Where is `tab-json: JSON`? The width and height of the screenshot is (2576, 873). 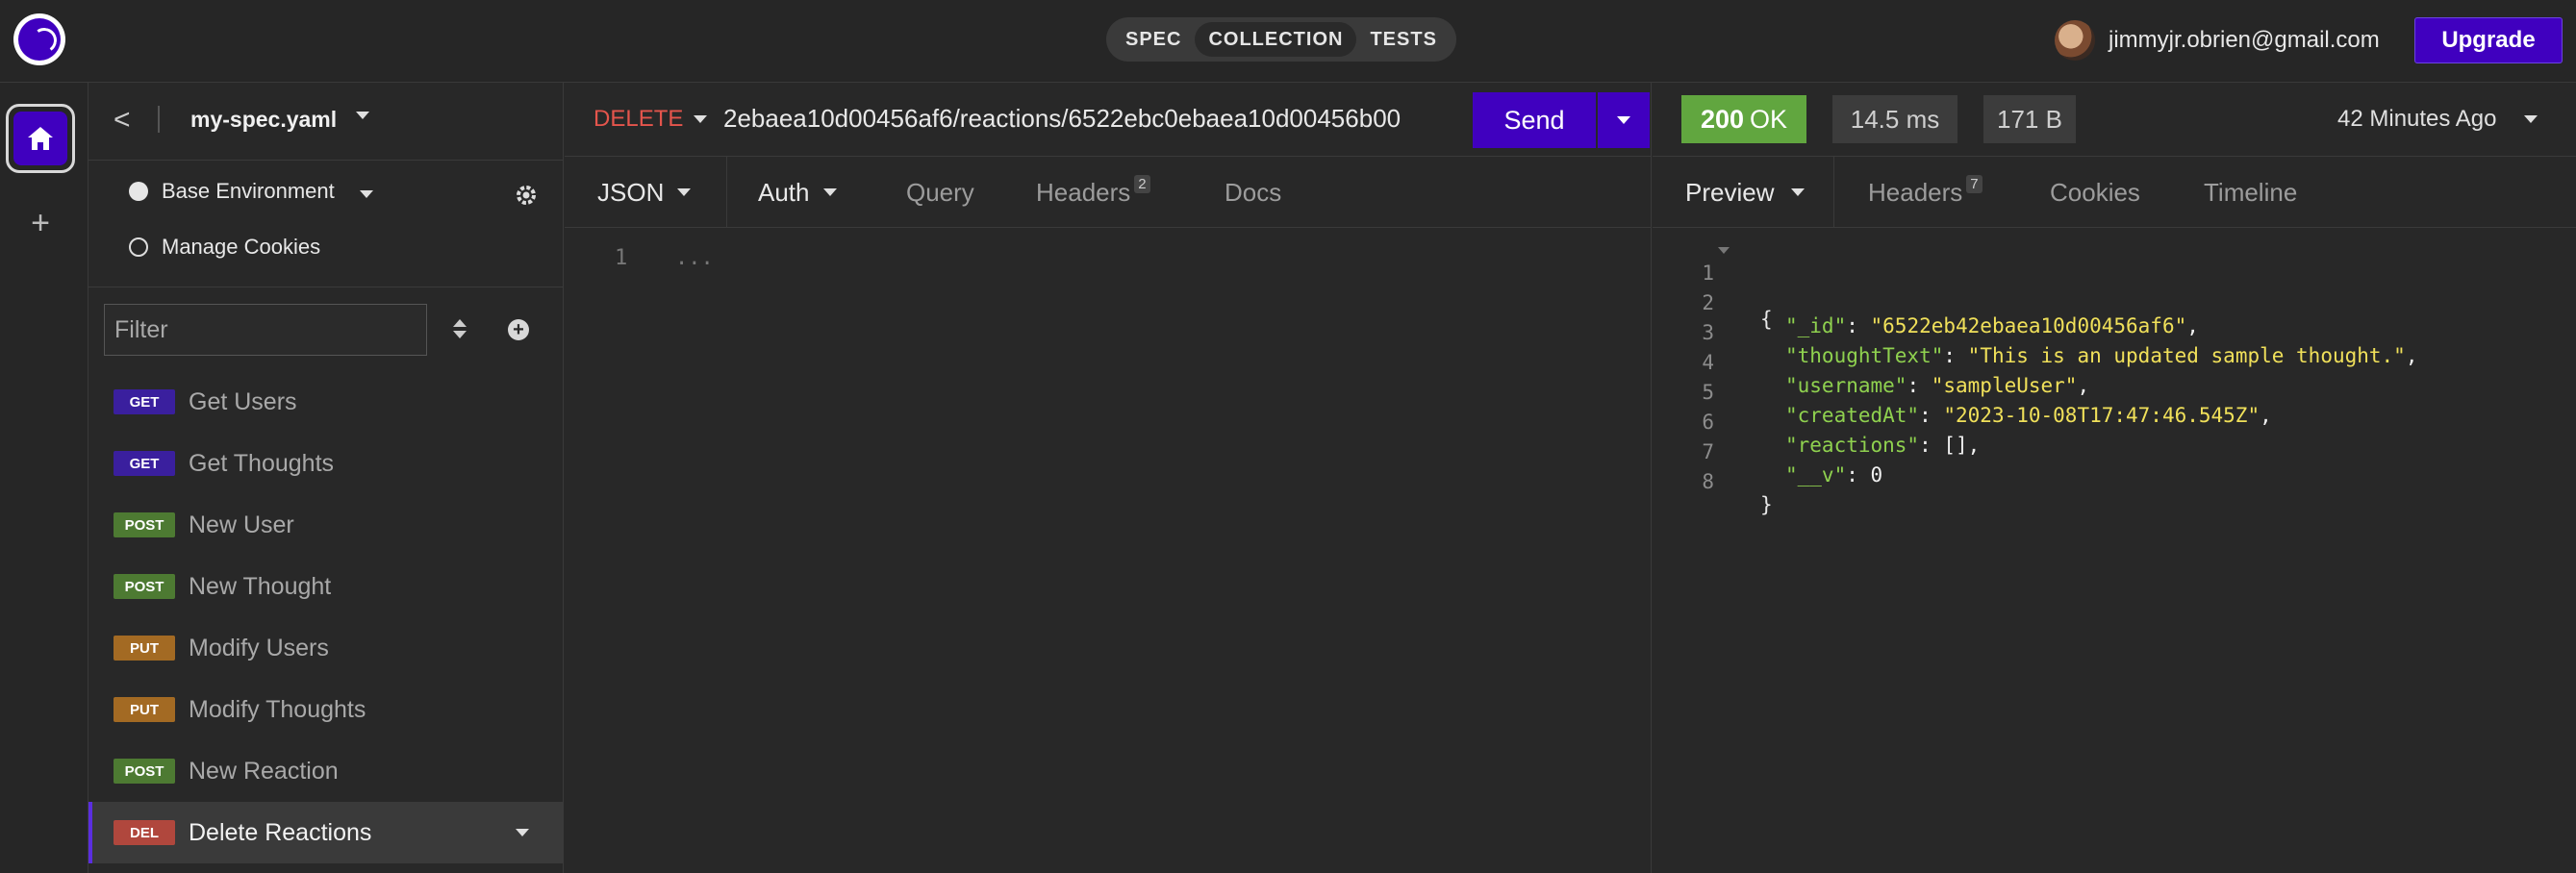 tab-json: JSON is located at coordinates (644, 193).